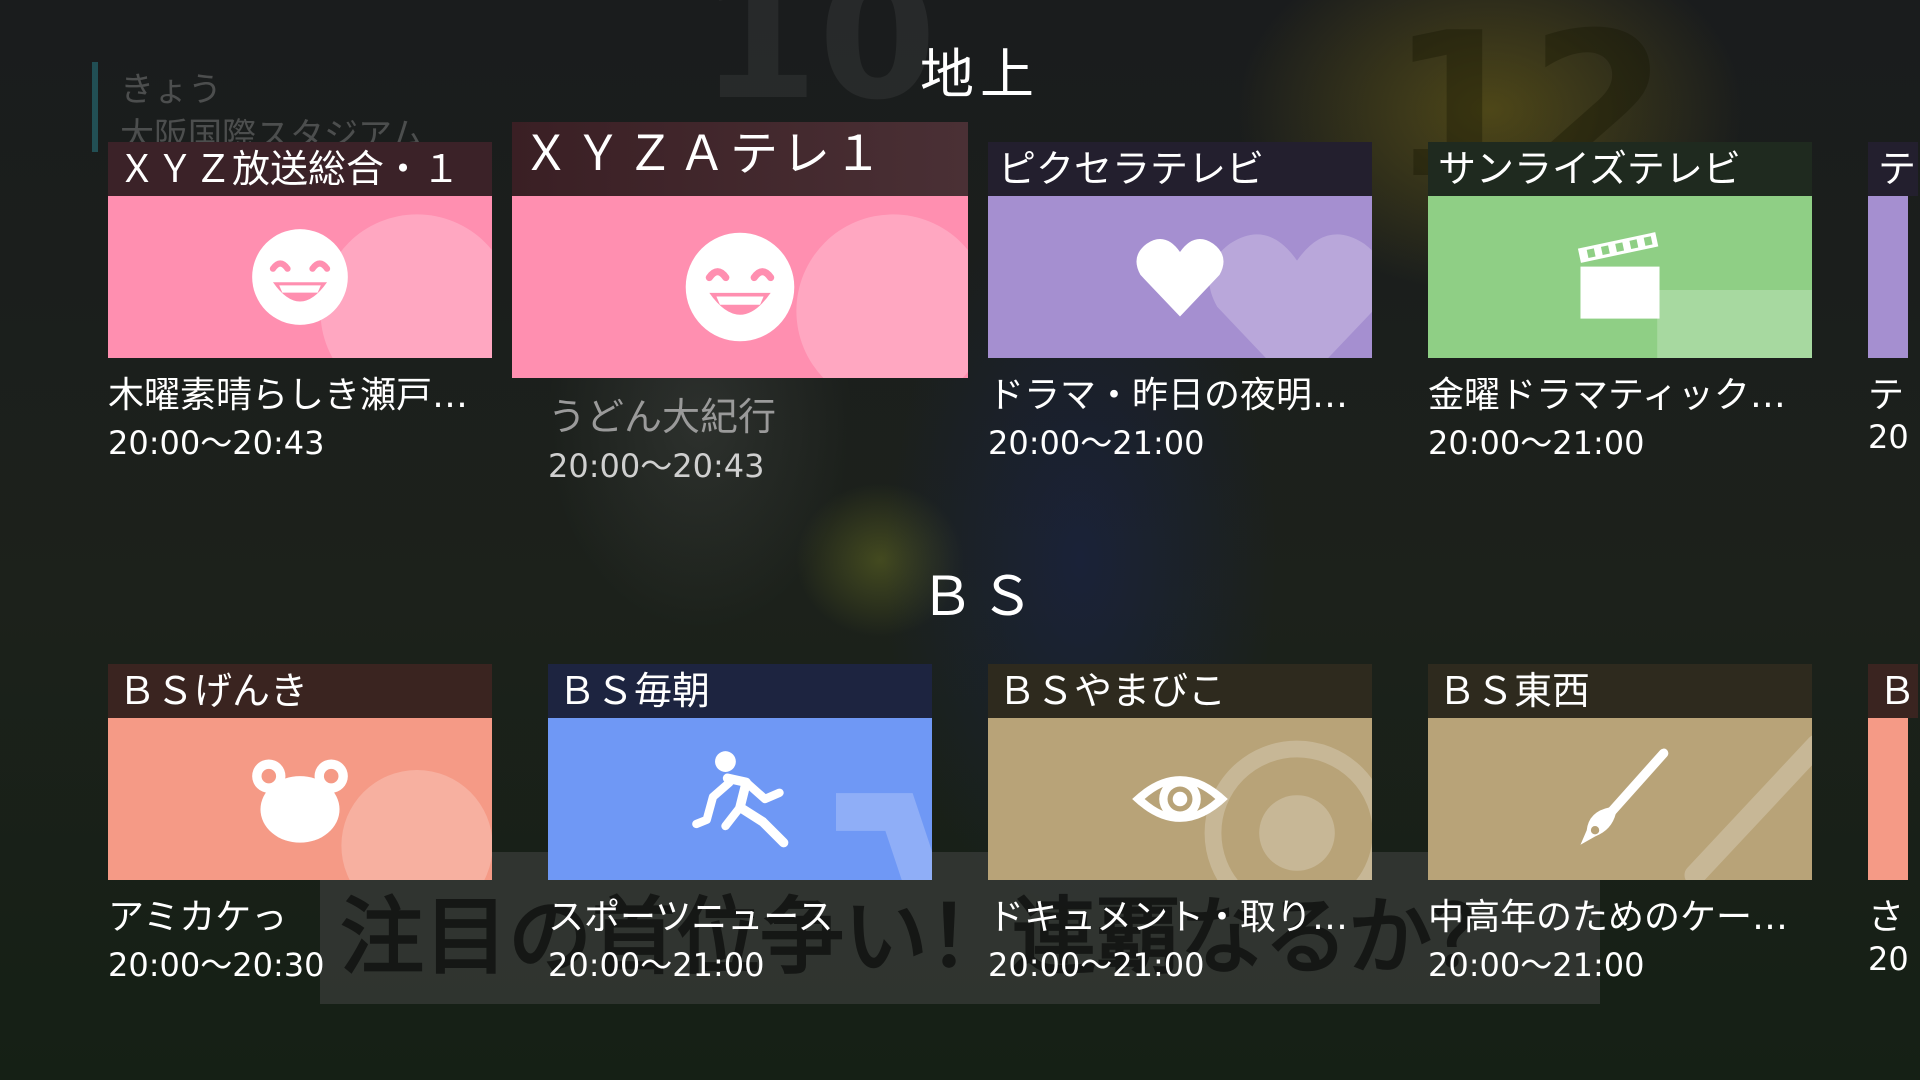  What do you see at coordinates (198, 917) in the screenshot?
I see `program-title: アミカケっ` at bounding box center [198, 917].